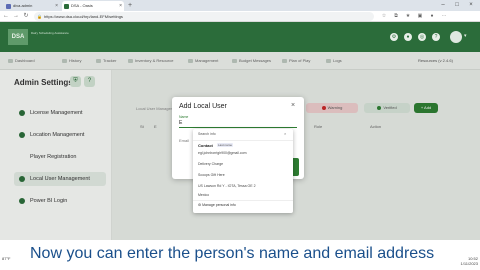 This screenshot has height=270, width=480. What do you see at coordinates (471, 5) in the screenshot?
I see `close-window-icon: ×` at bounding box center [471, 5].